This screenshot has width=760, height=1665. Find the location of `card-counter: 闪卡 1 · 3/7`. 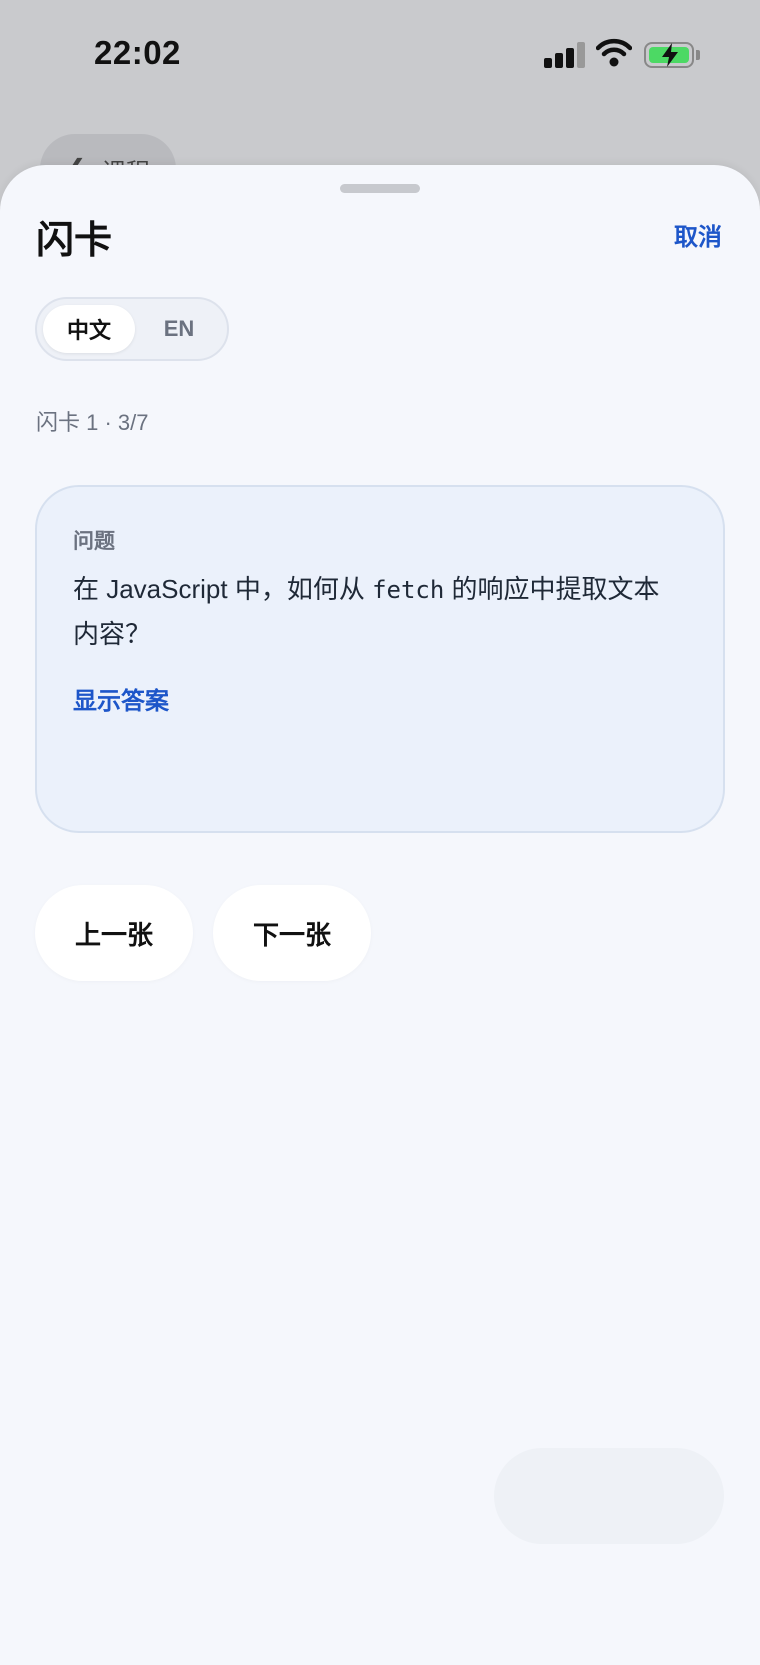

card-counter: 闪卡 1 · 3/7 is located at coordinates (92, 422).